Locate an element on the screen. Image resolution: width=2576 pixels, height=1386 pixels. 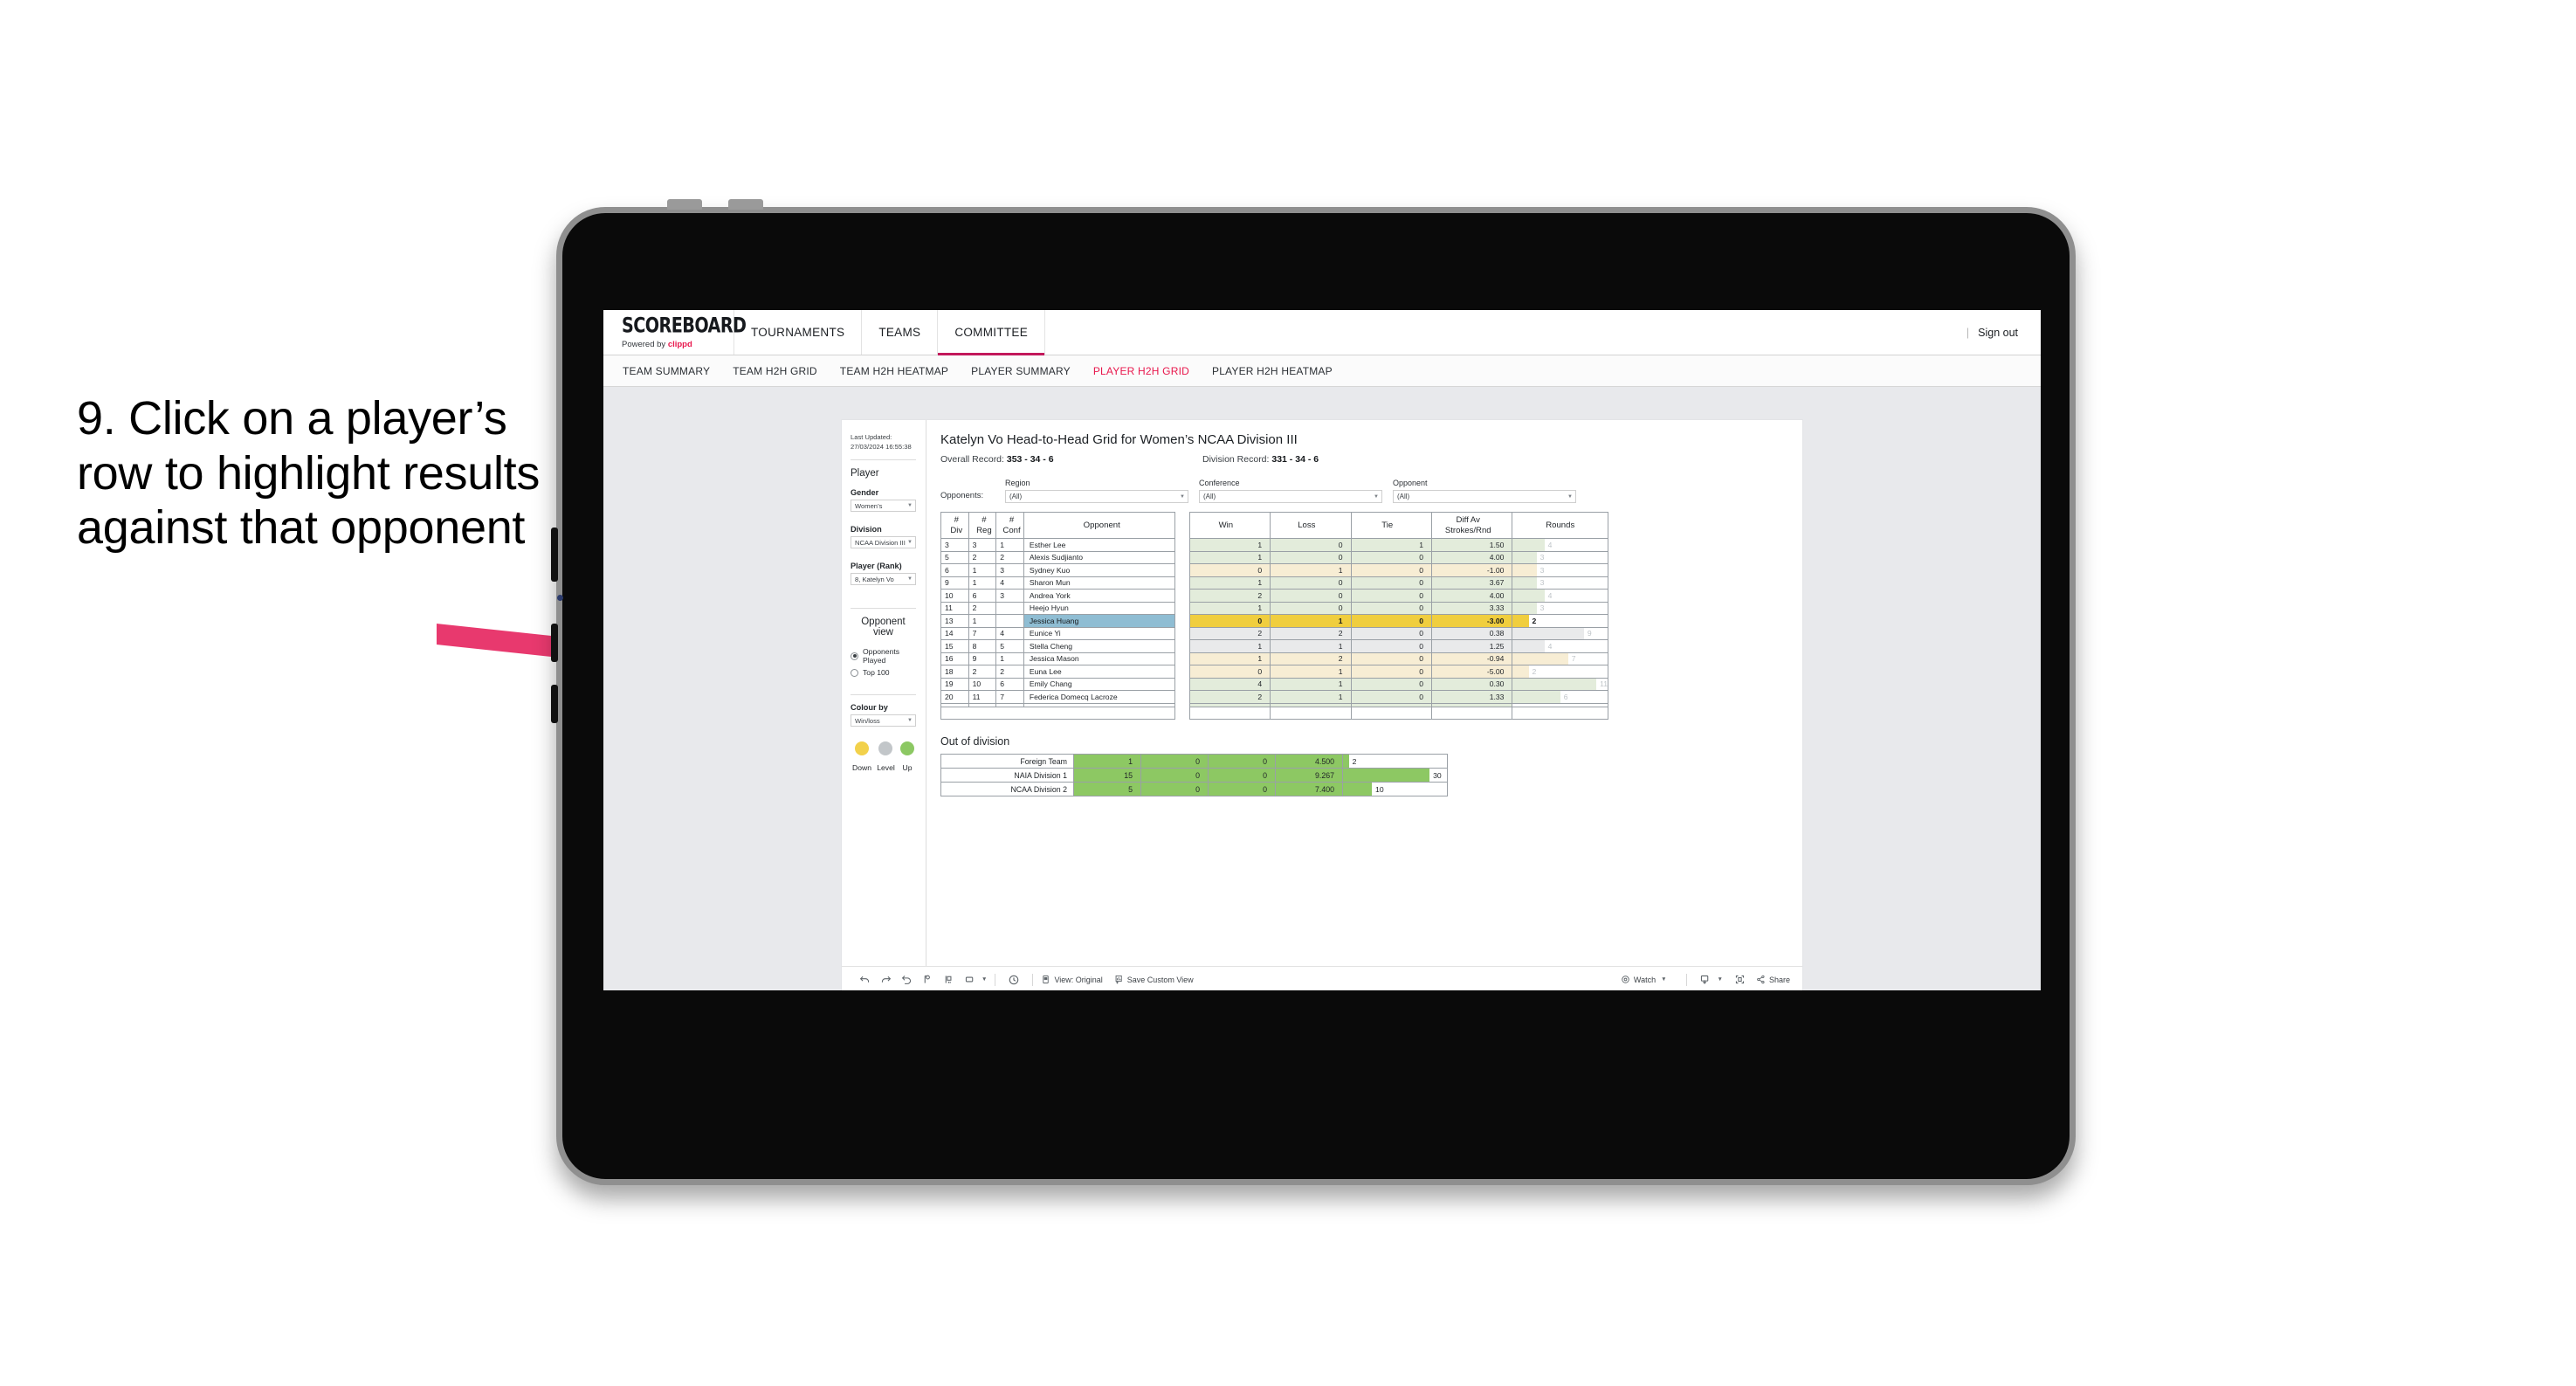
rounds-value: 2 is located at coordinates (1534, 671).